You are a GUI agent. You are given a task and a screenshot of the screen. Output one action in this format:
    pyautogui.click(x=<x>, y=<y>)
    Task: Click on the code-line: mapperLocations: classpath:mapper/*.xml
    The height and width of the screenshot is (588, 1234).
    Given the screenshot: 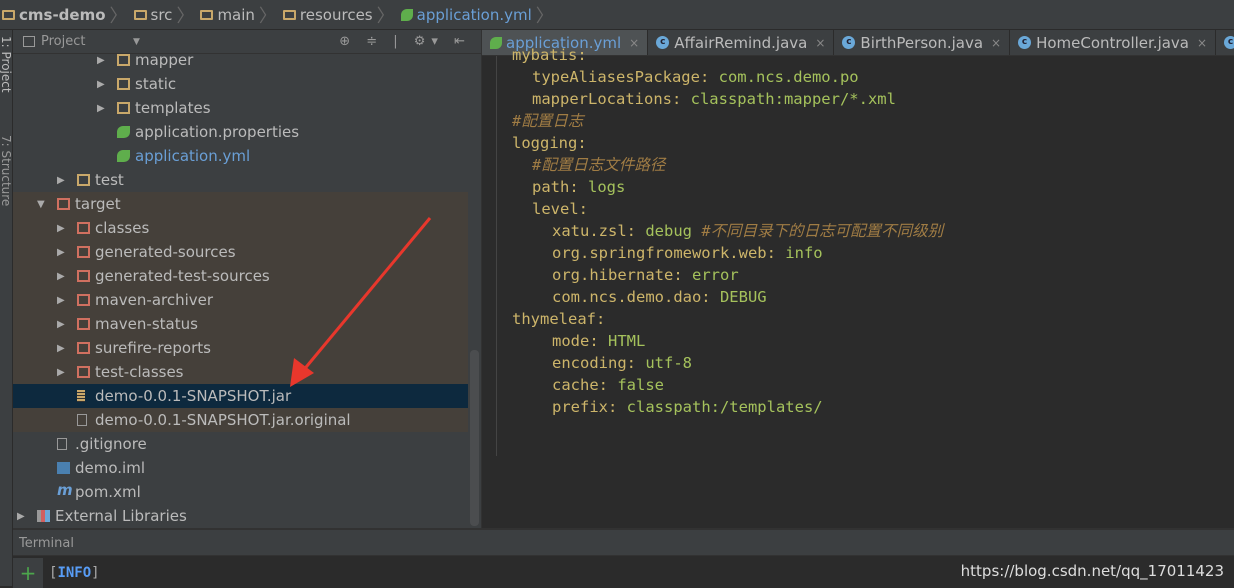 What is the action you would take?
    pyautogui.click(x=714, y=99)
    